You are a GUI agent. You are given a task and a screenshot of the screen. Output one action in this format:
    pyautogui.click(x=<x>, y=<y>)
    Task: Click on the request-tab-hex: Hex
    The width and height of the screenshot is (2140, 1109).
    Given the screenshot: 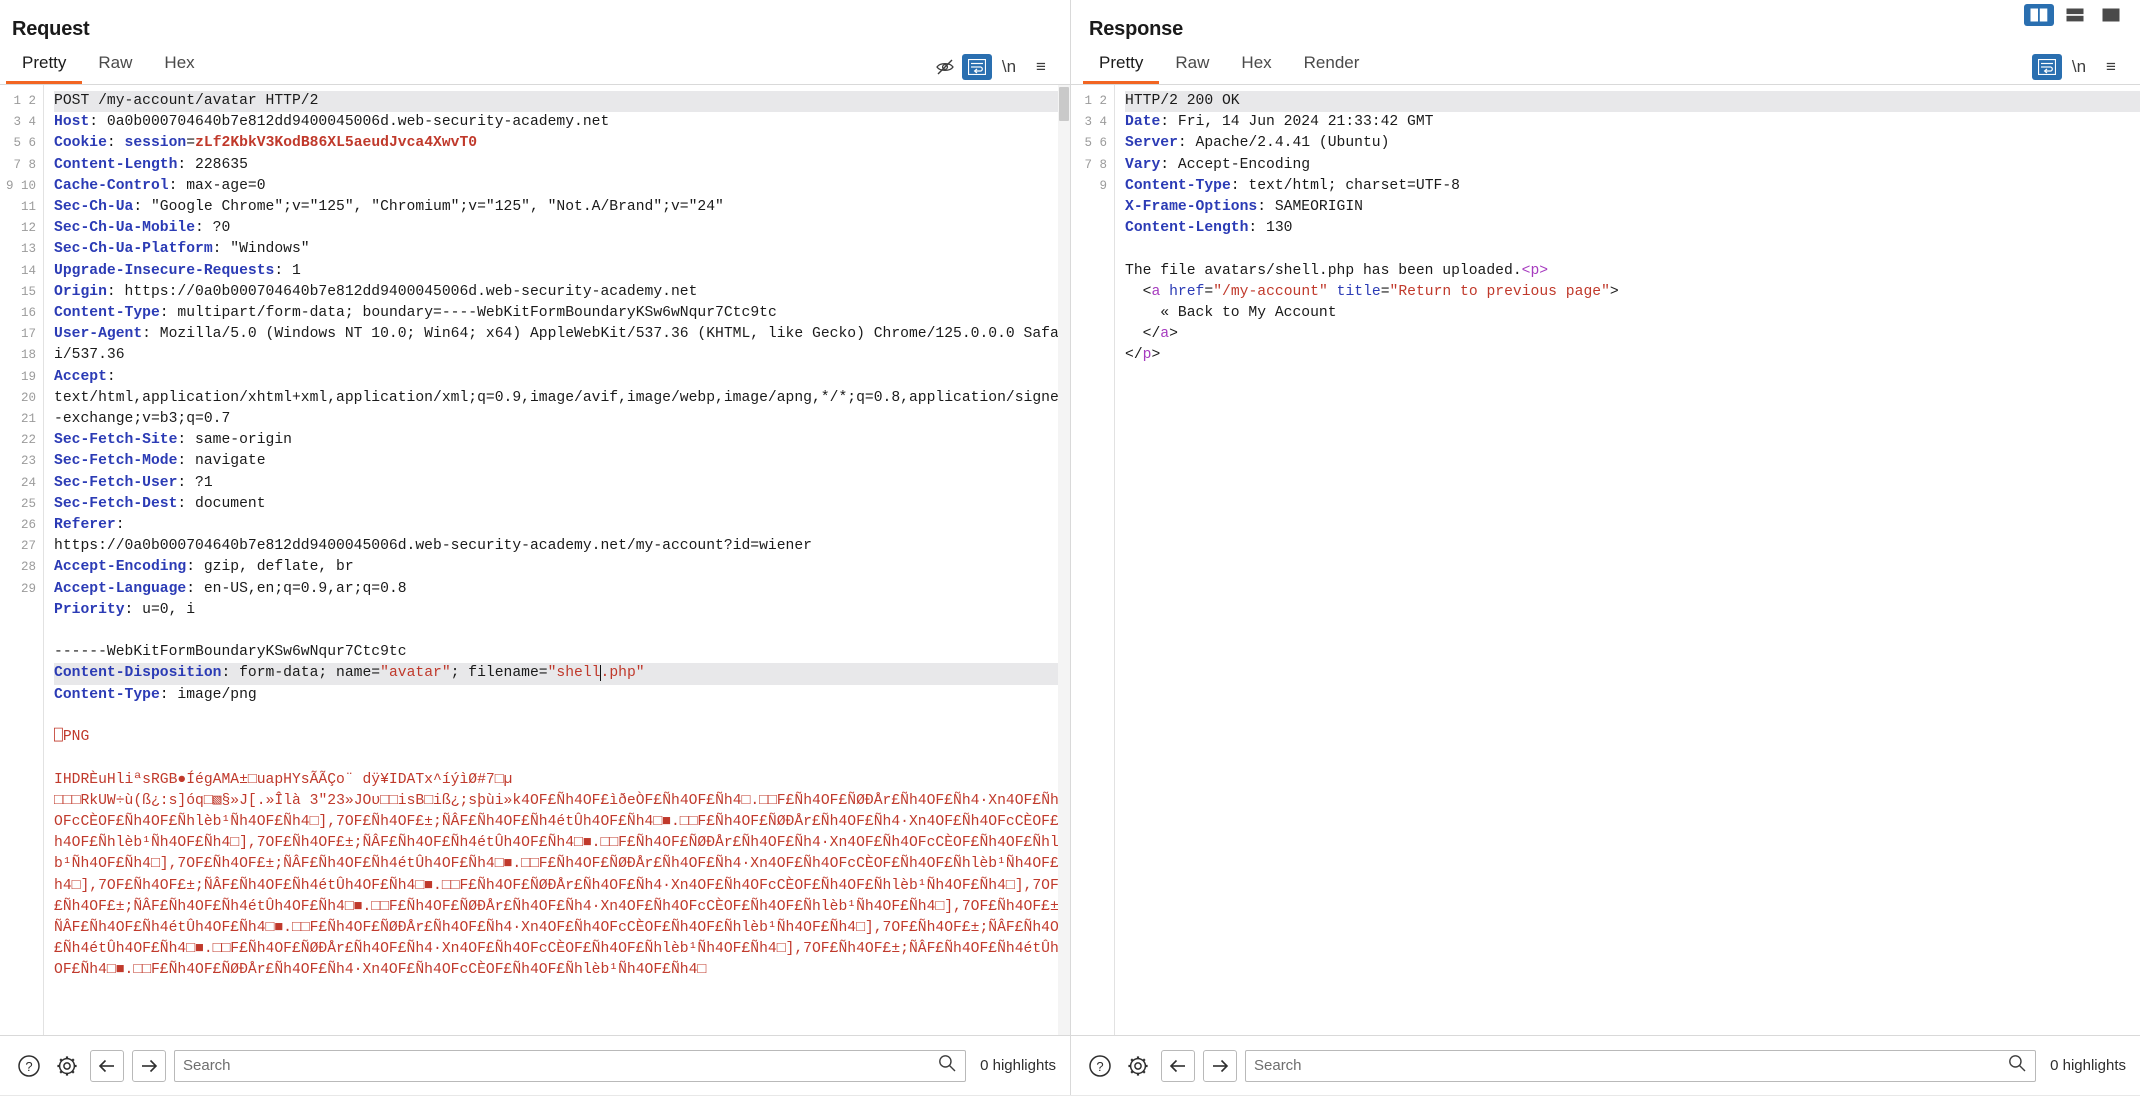 What is the action you would take?
    pyautogui.click(x=179, y=66)
    